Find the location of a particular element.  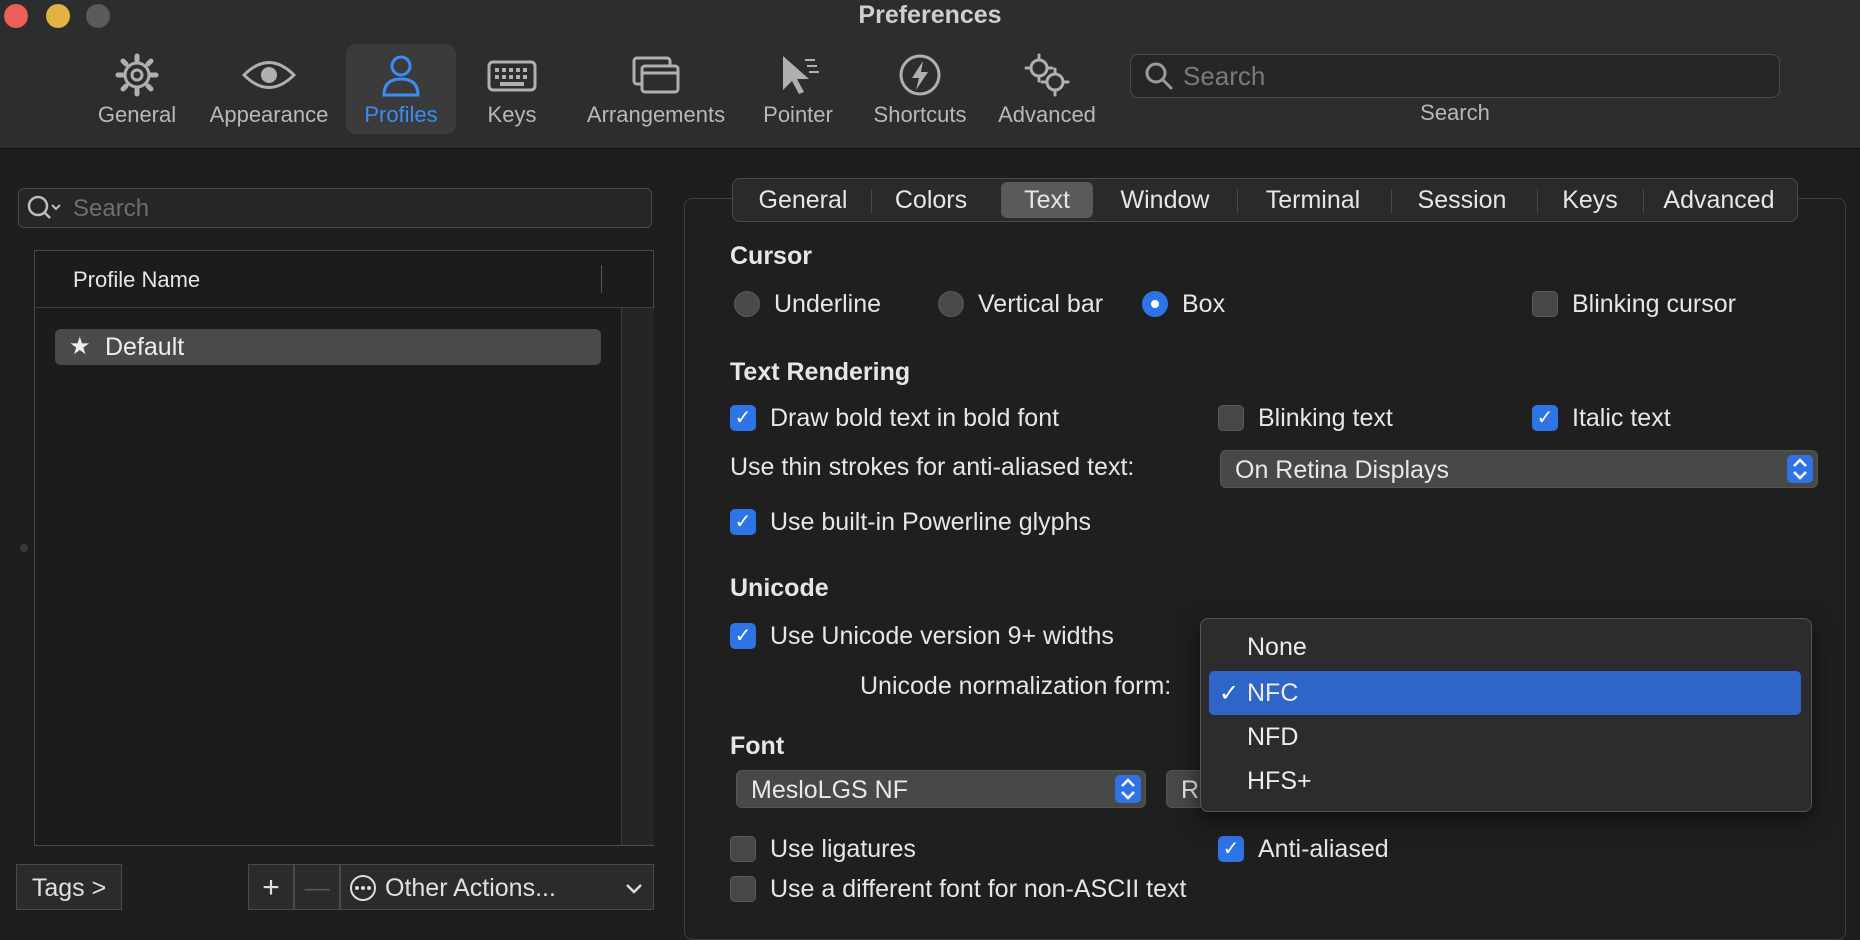

font-style-value: R is located at coordinates (1190, 790).